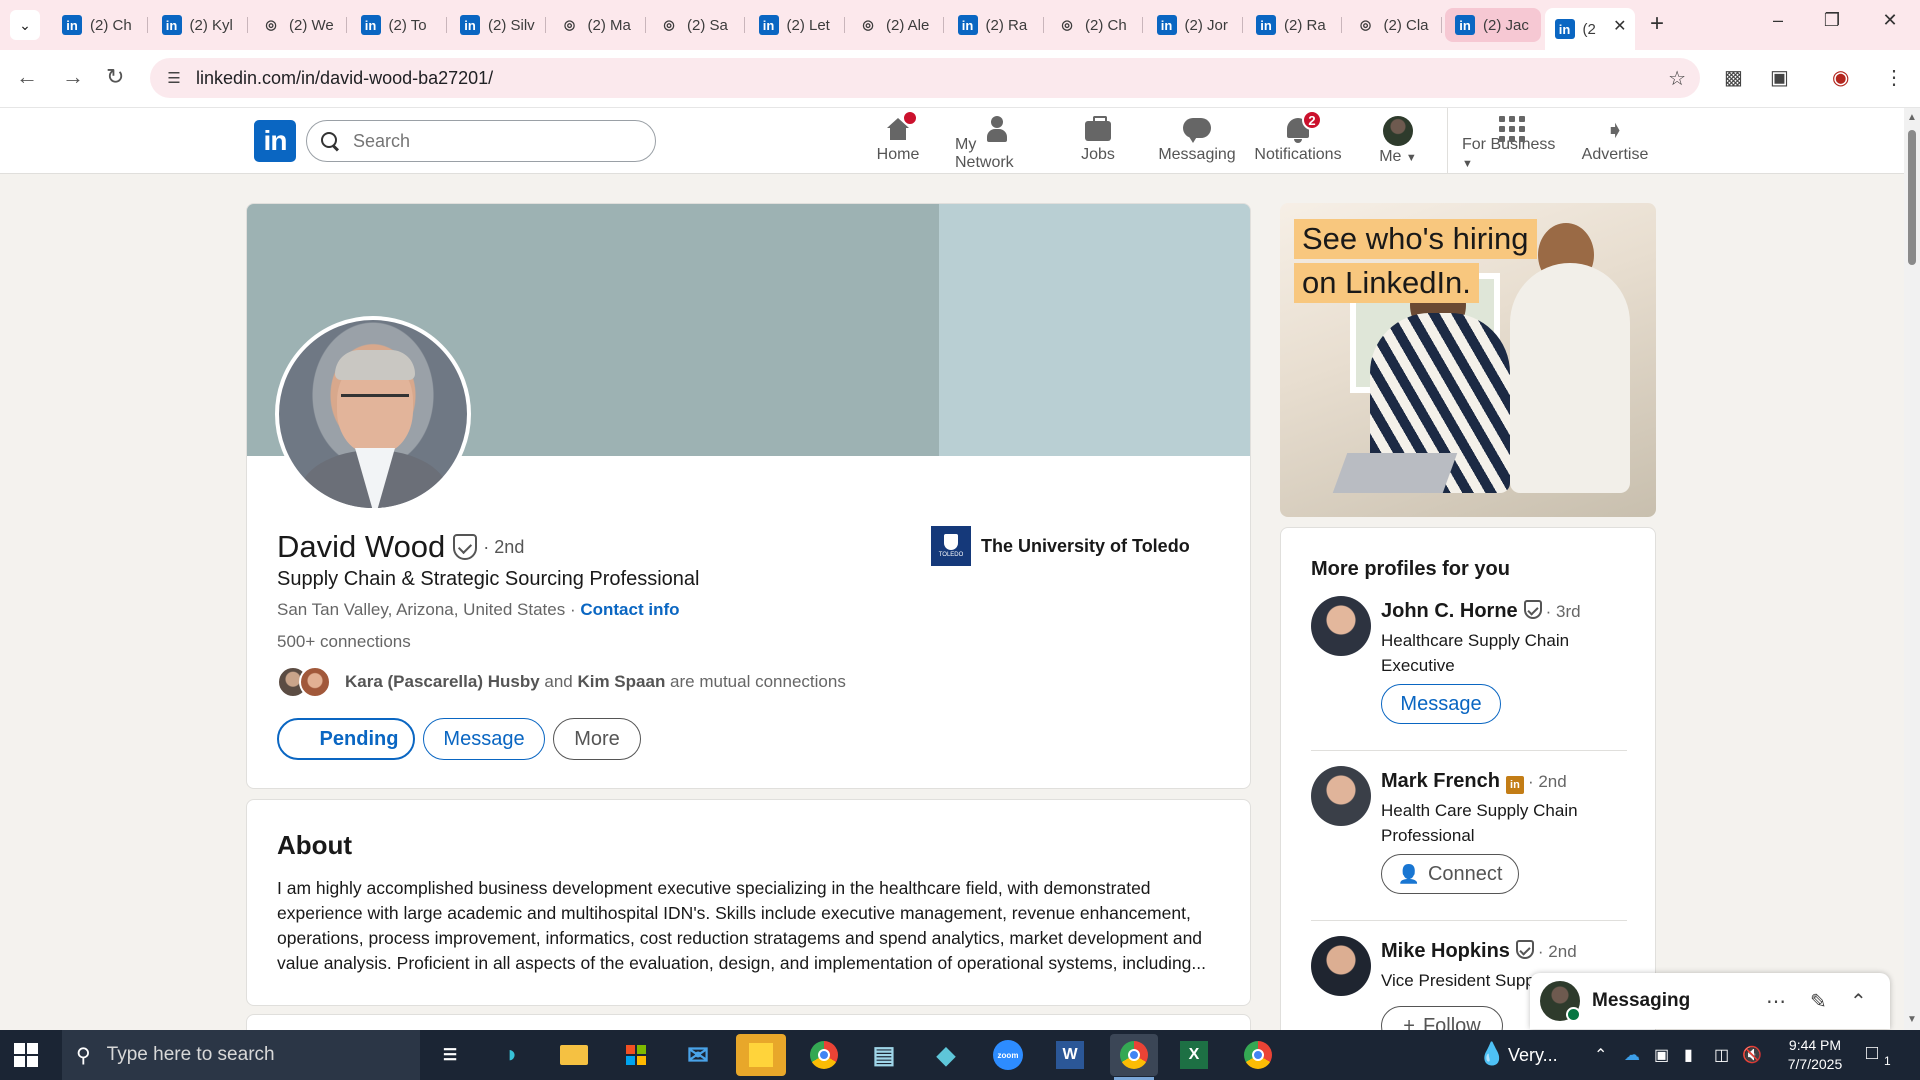  Describe the element at coordinates (1632, 1055) in the screenshot. I see `onedrive-icon: ☁` at that location.